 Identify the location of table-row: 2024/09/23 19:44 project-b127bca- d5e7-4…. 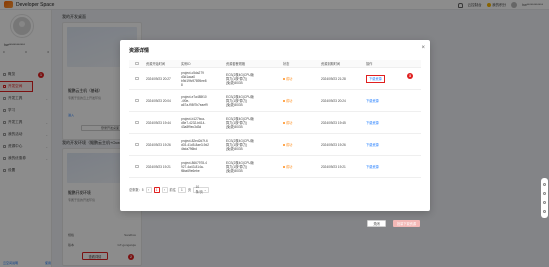
(275, 123).